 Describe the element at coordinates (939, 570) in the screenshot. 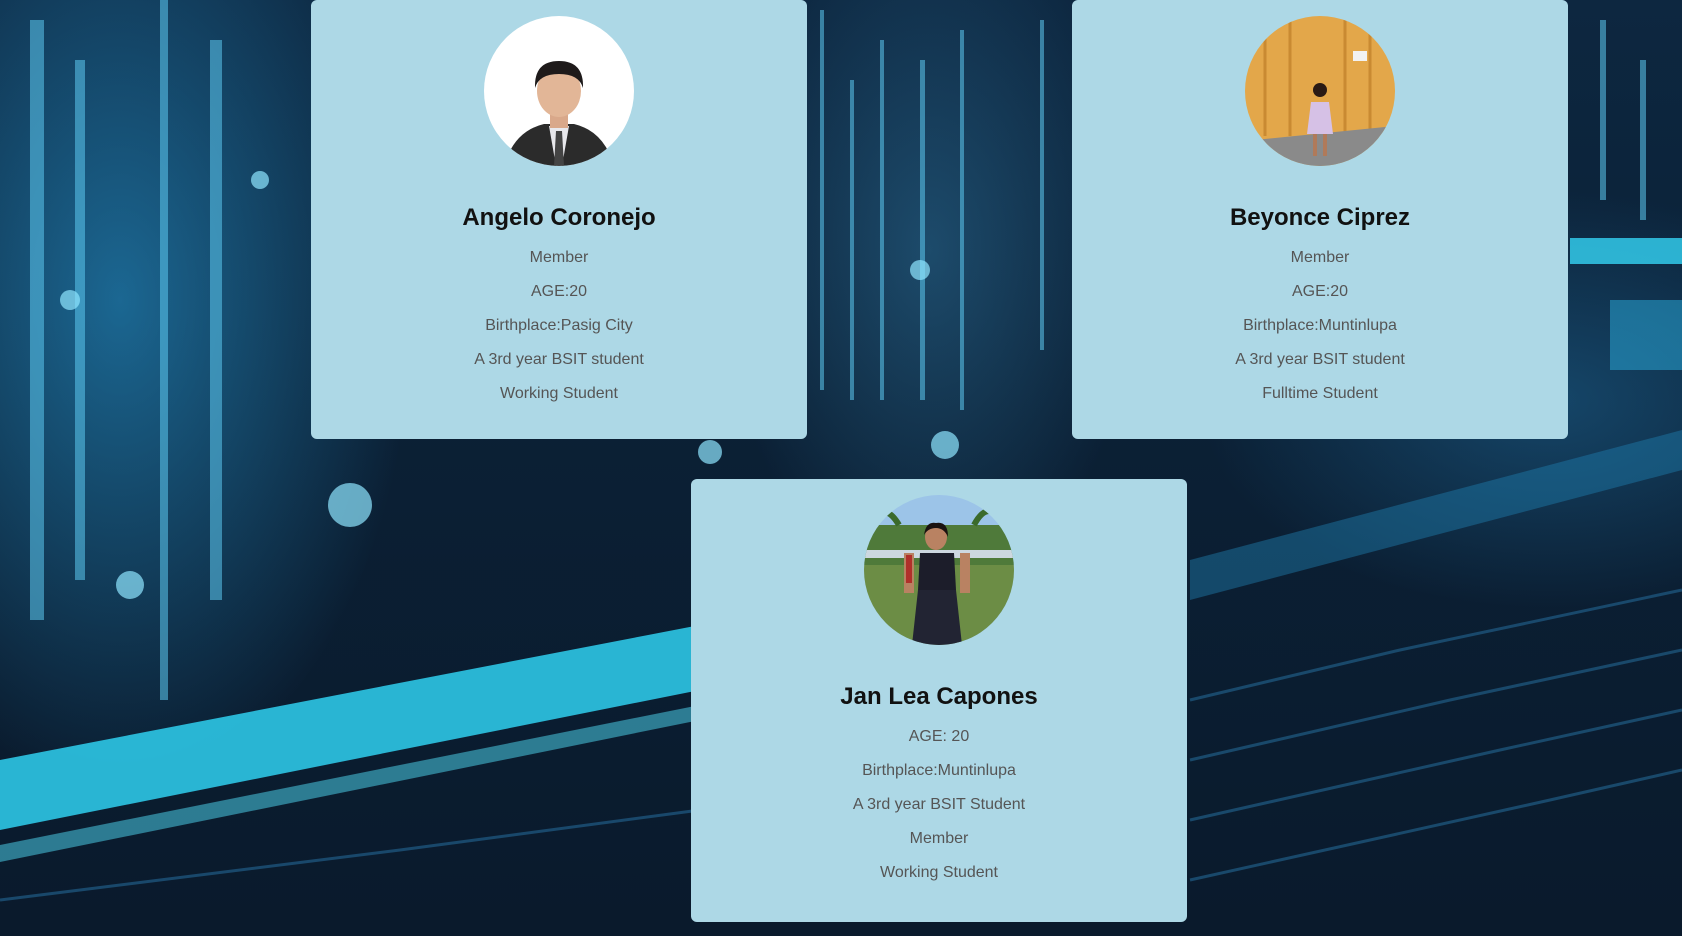

I see `profile-photo-jan-lea` at that location.